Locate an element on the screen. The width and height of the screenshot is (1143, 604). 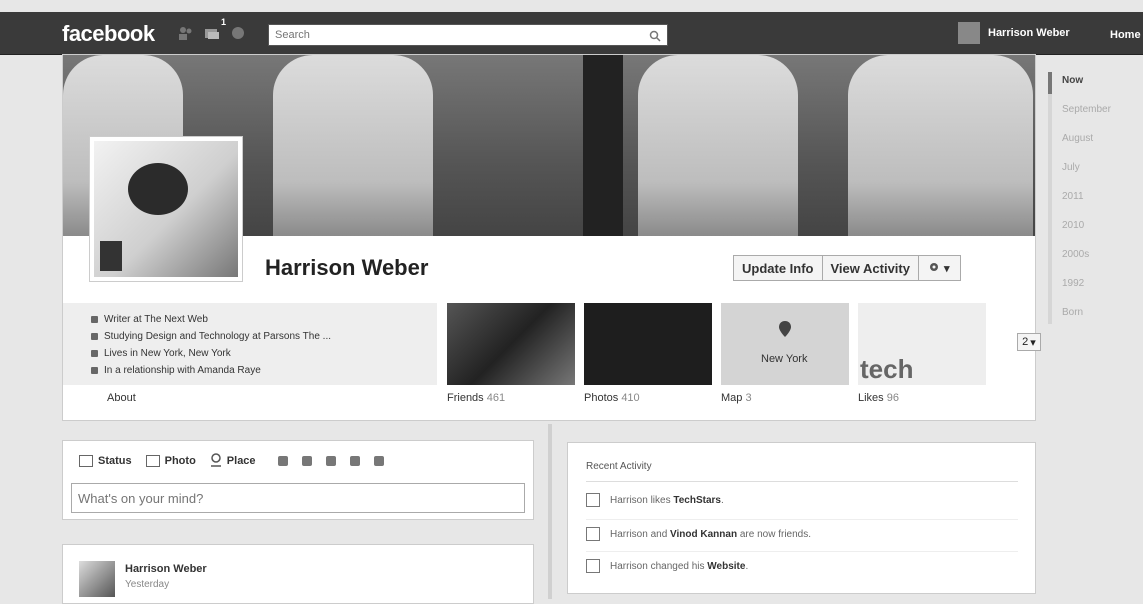
story-author-name: Harrison Weber is located at coordinates (166, 569).